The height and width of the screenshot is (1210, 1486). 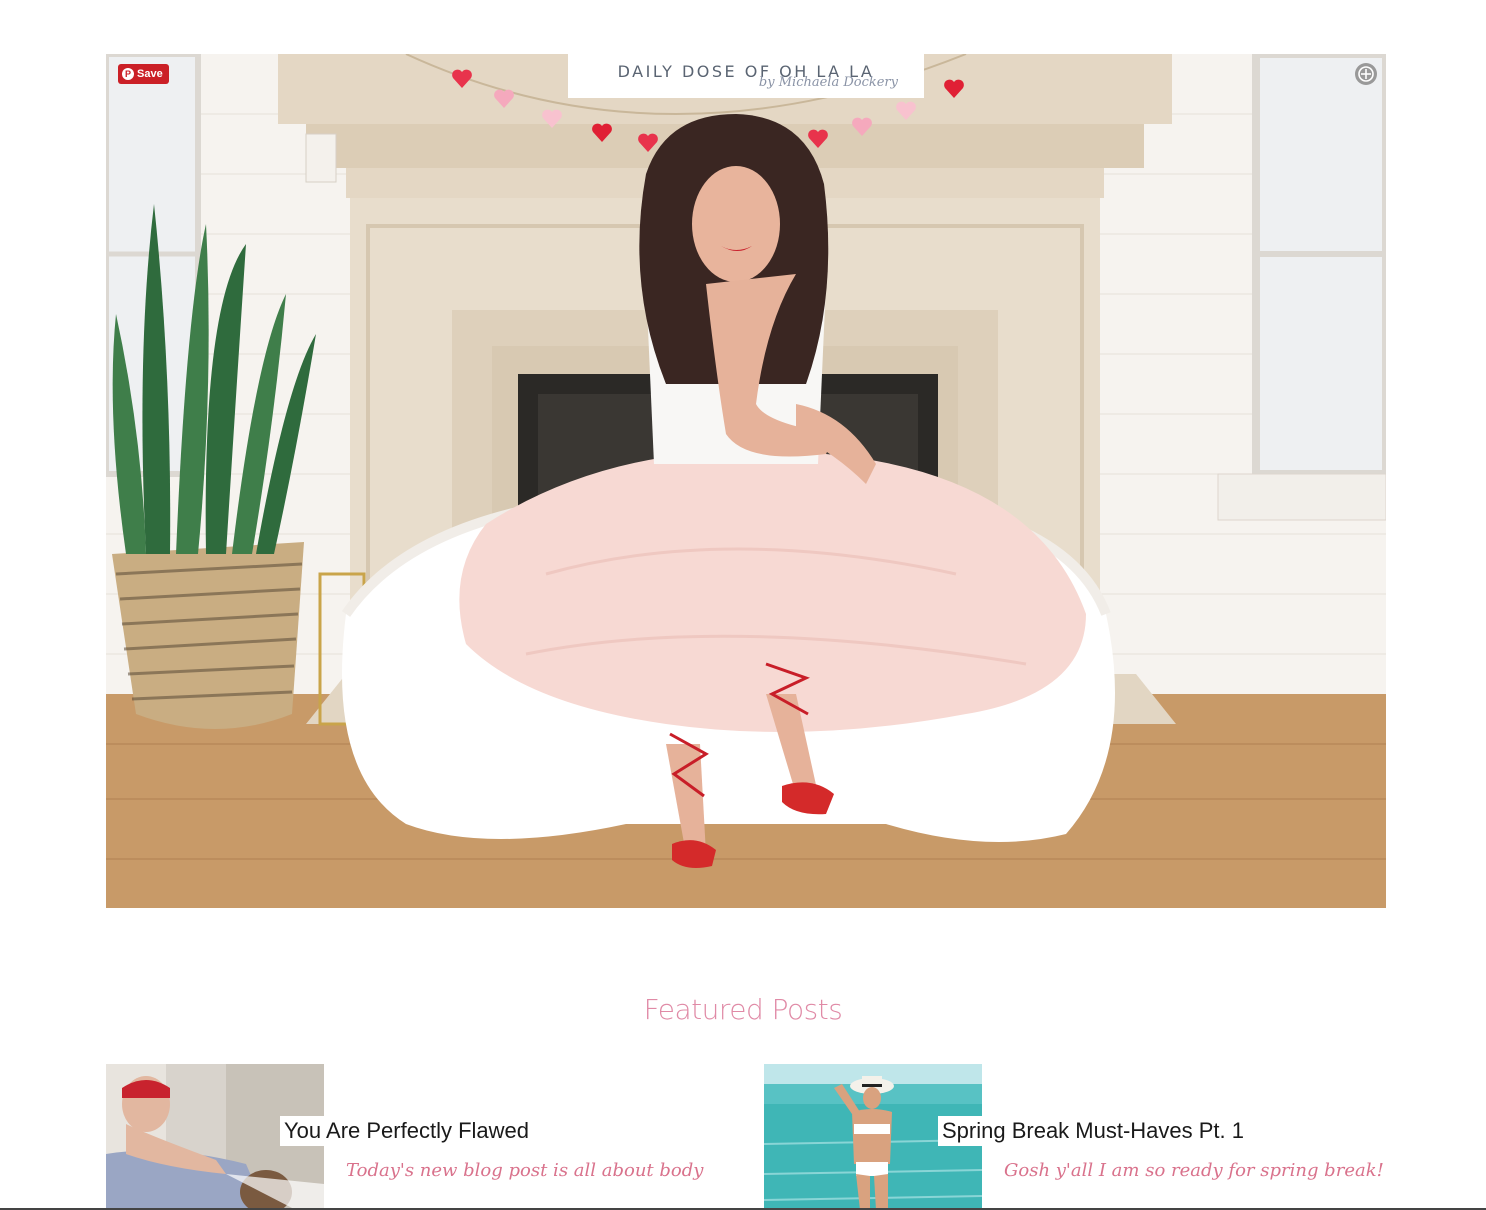 I want to click on pinterest-icon: P, so click(x=128, y=74).